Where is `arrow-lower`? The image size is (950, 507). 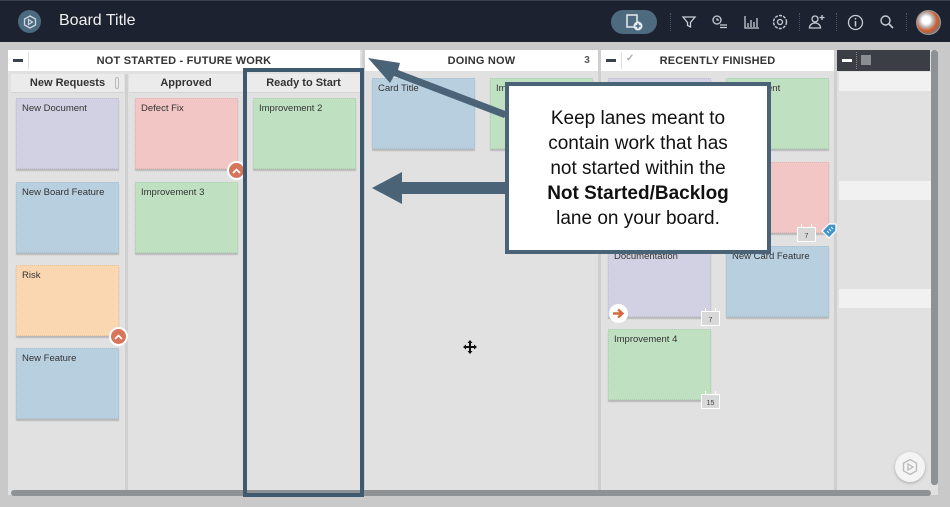 arrow-lower is located at coordinates (440, 188).